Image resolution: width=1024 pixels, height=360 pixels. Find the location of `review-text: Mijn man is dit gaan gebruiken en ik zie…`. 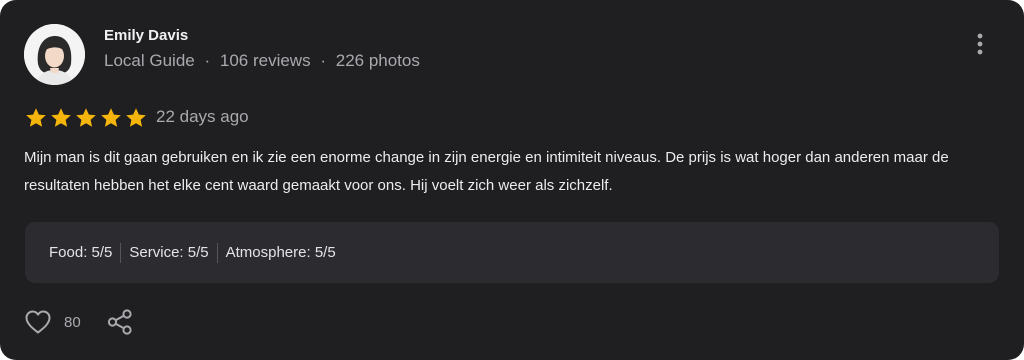

review-text: Mijn man is dit gaan gebruiken en ik zie… is located at coordinates (514, 172).